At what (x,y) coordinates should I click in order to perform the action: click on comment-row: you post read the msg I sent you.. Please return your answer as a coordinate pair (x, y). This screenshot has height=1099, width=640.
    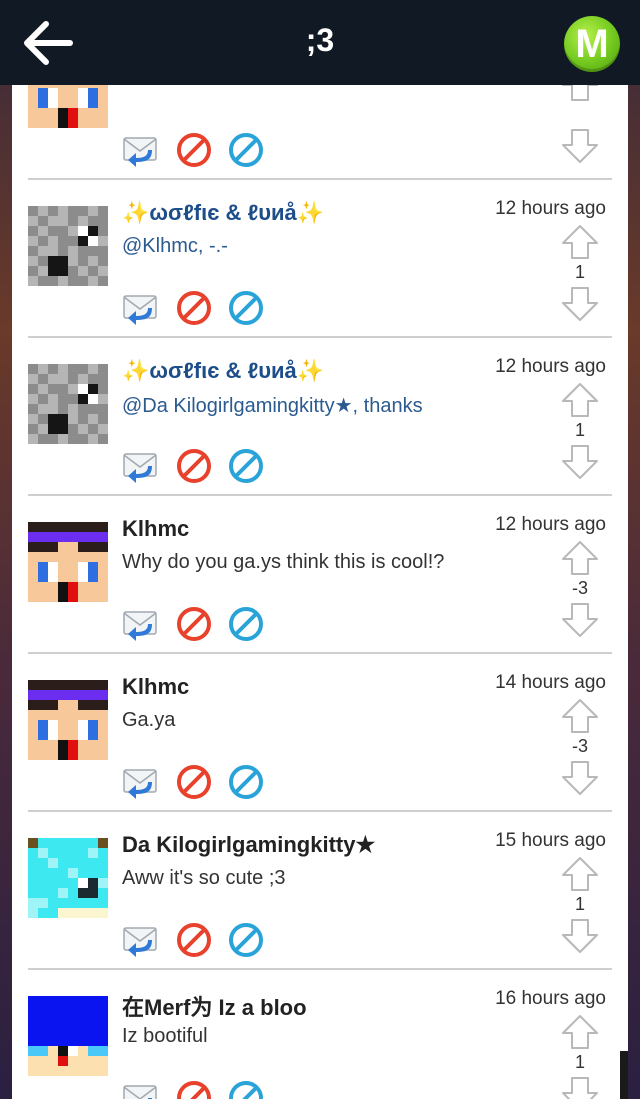
    Looking at the image, I should click on (320, 132).